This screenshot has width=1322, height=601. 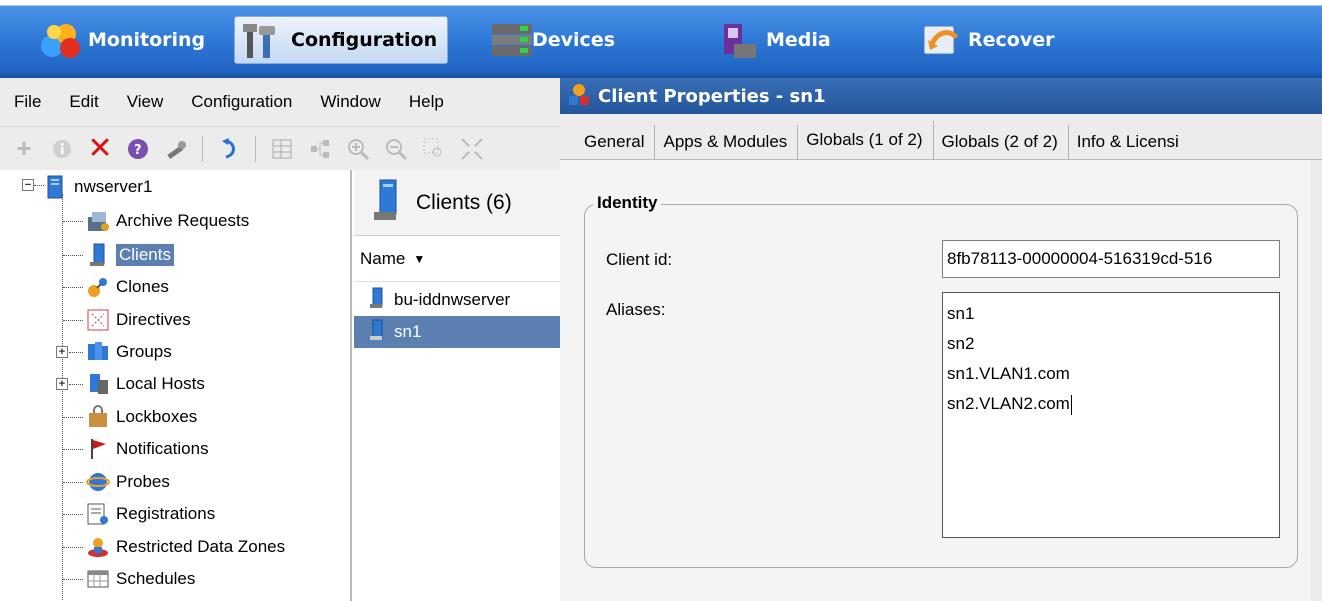 I want to click on client-id-field: 8fb78113-00000004-516319cd-516, so click(x=1111, y=259).